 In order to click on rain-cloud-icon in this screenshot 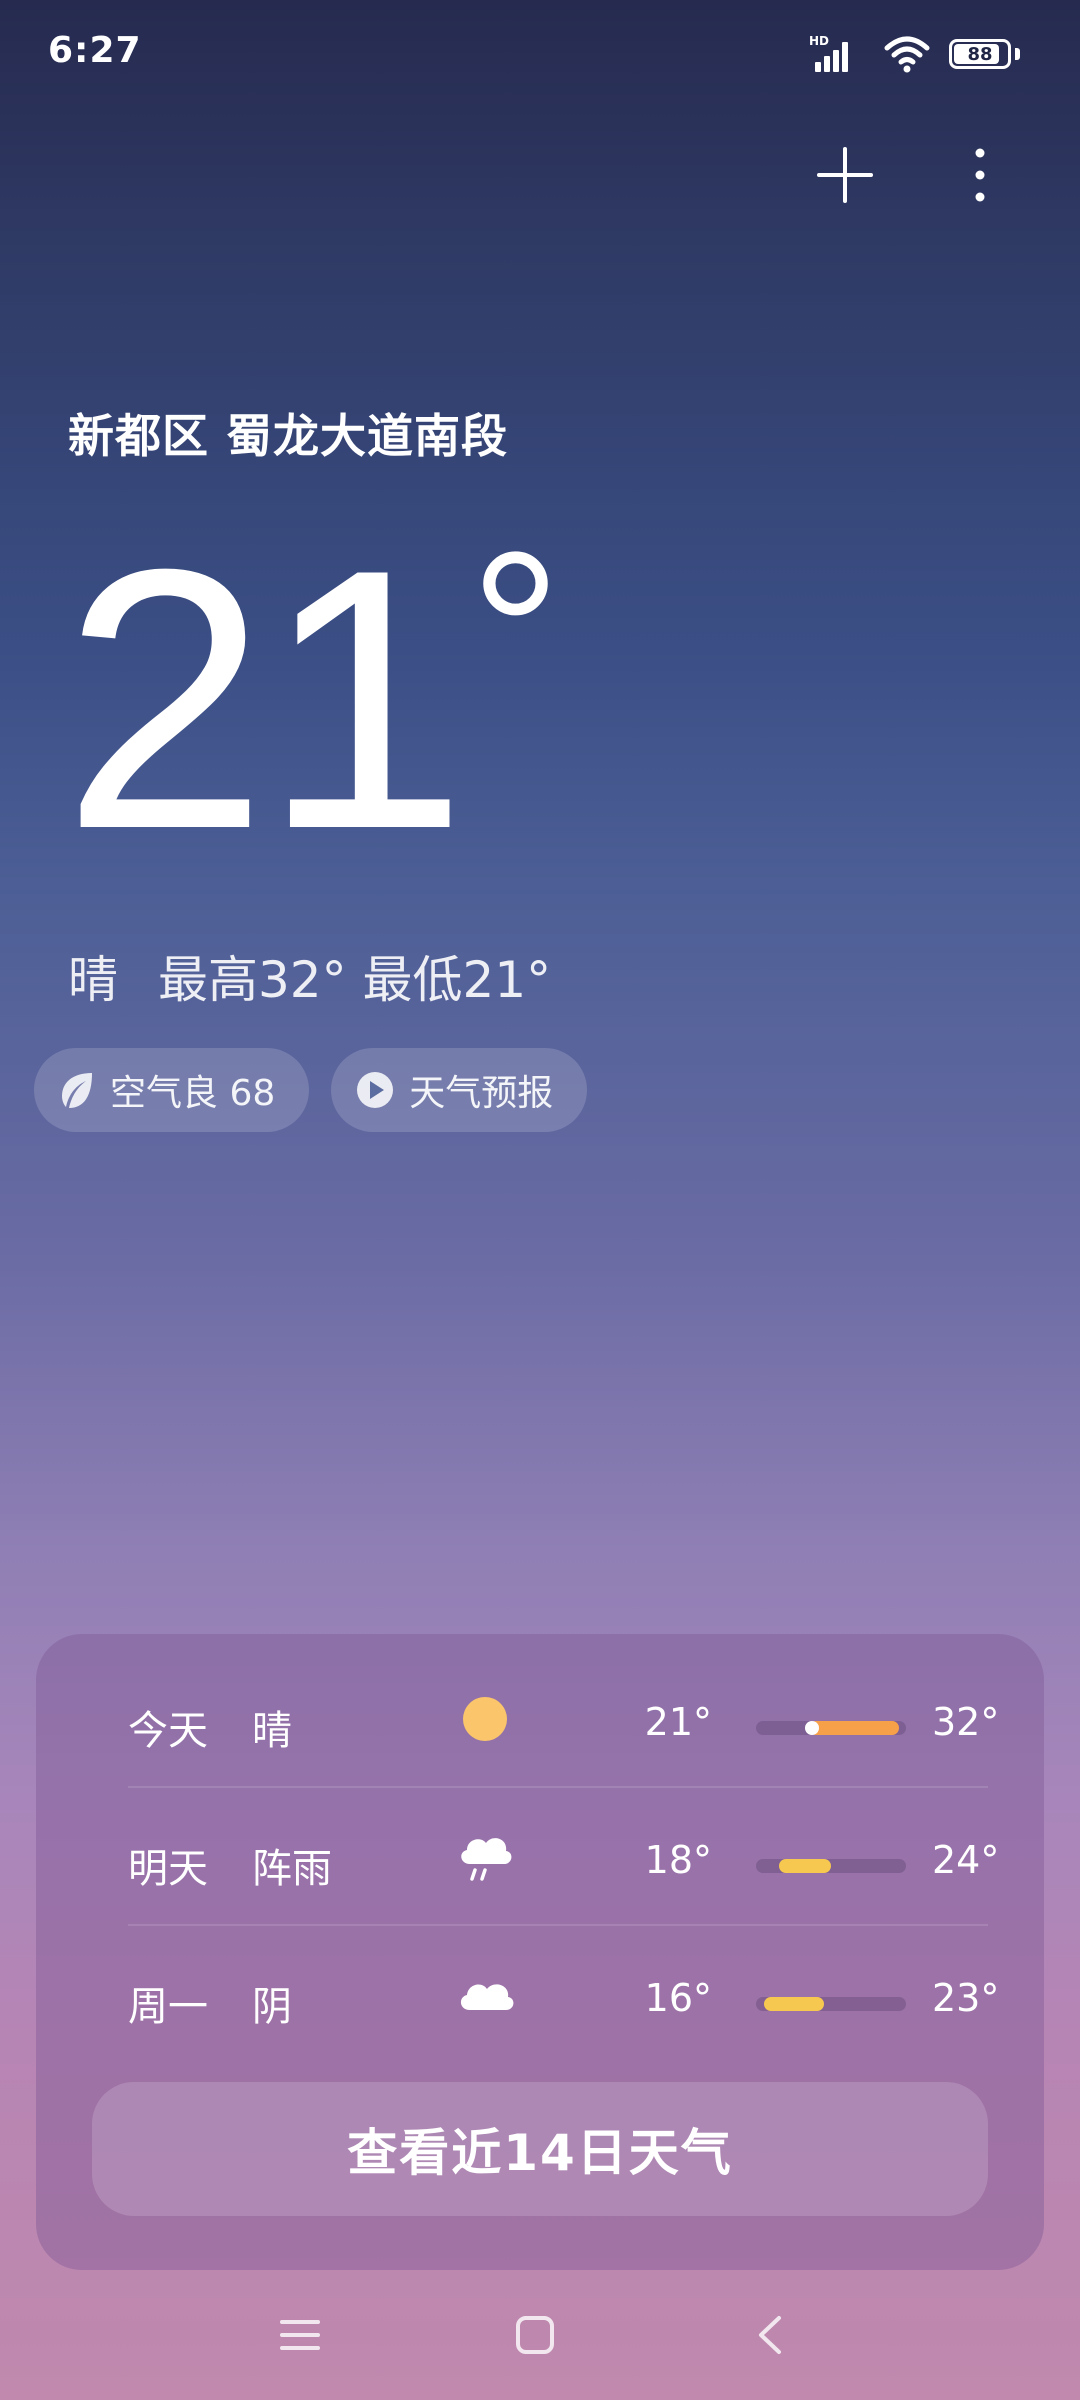, I will do `click(486, 1859)`.